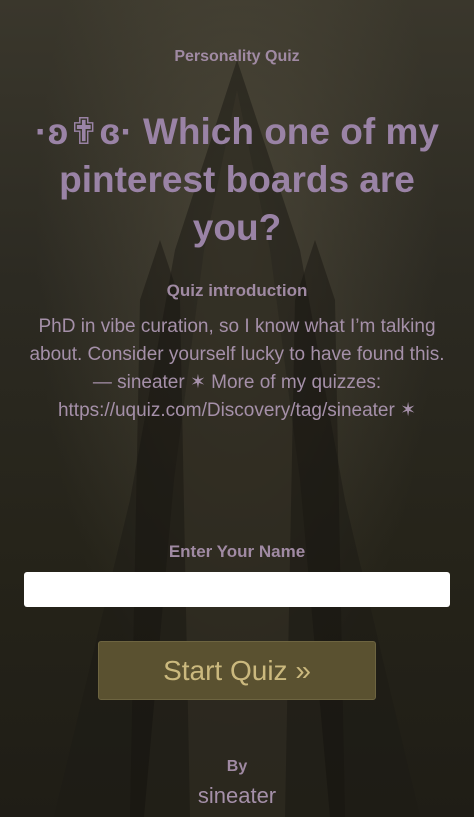 The height and width of the screenshot is (817, 474). Describe the element at coordinates (237, 589) in the screenshot. I see `name-input` at that location.